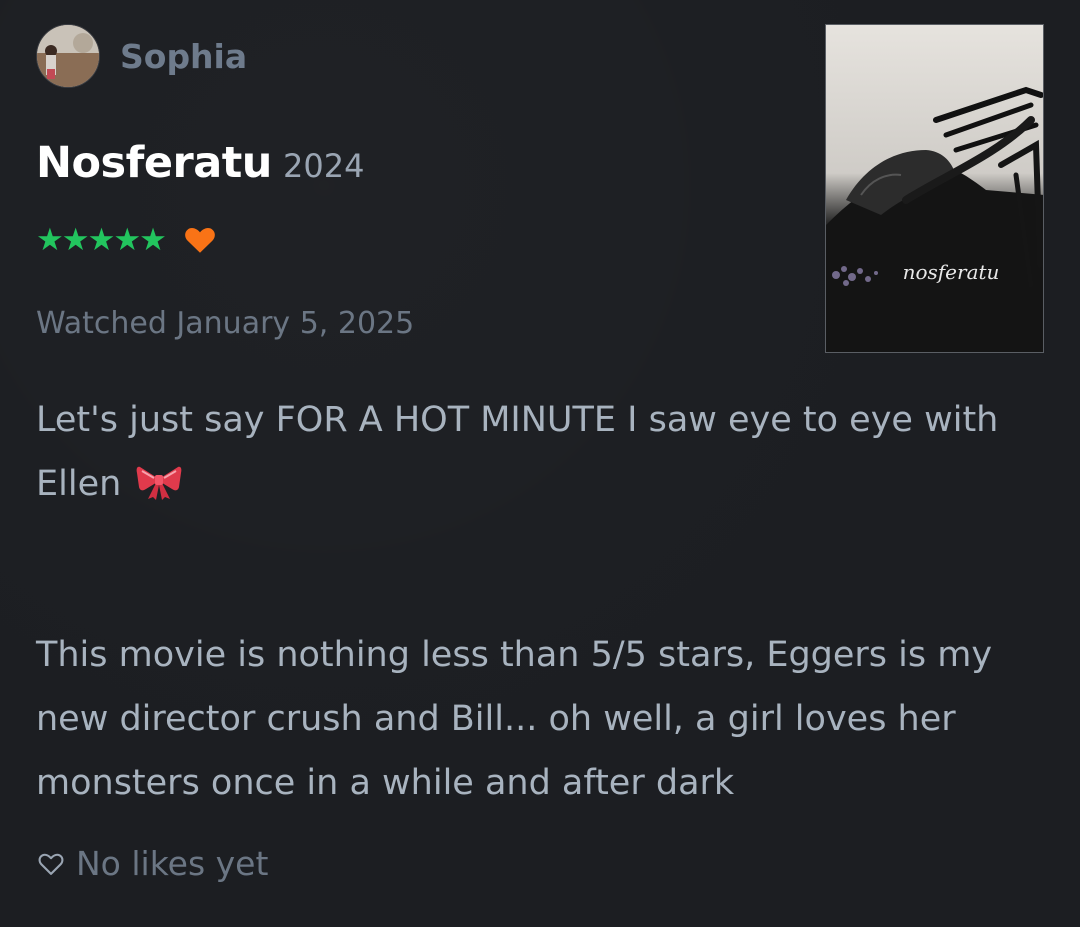  What do you see at coordinates (951, 272) in the screenshot?
I see `poster-logo-text: nosferatu` at bounding box center [951, 272].